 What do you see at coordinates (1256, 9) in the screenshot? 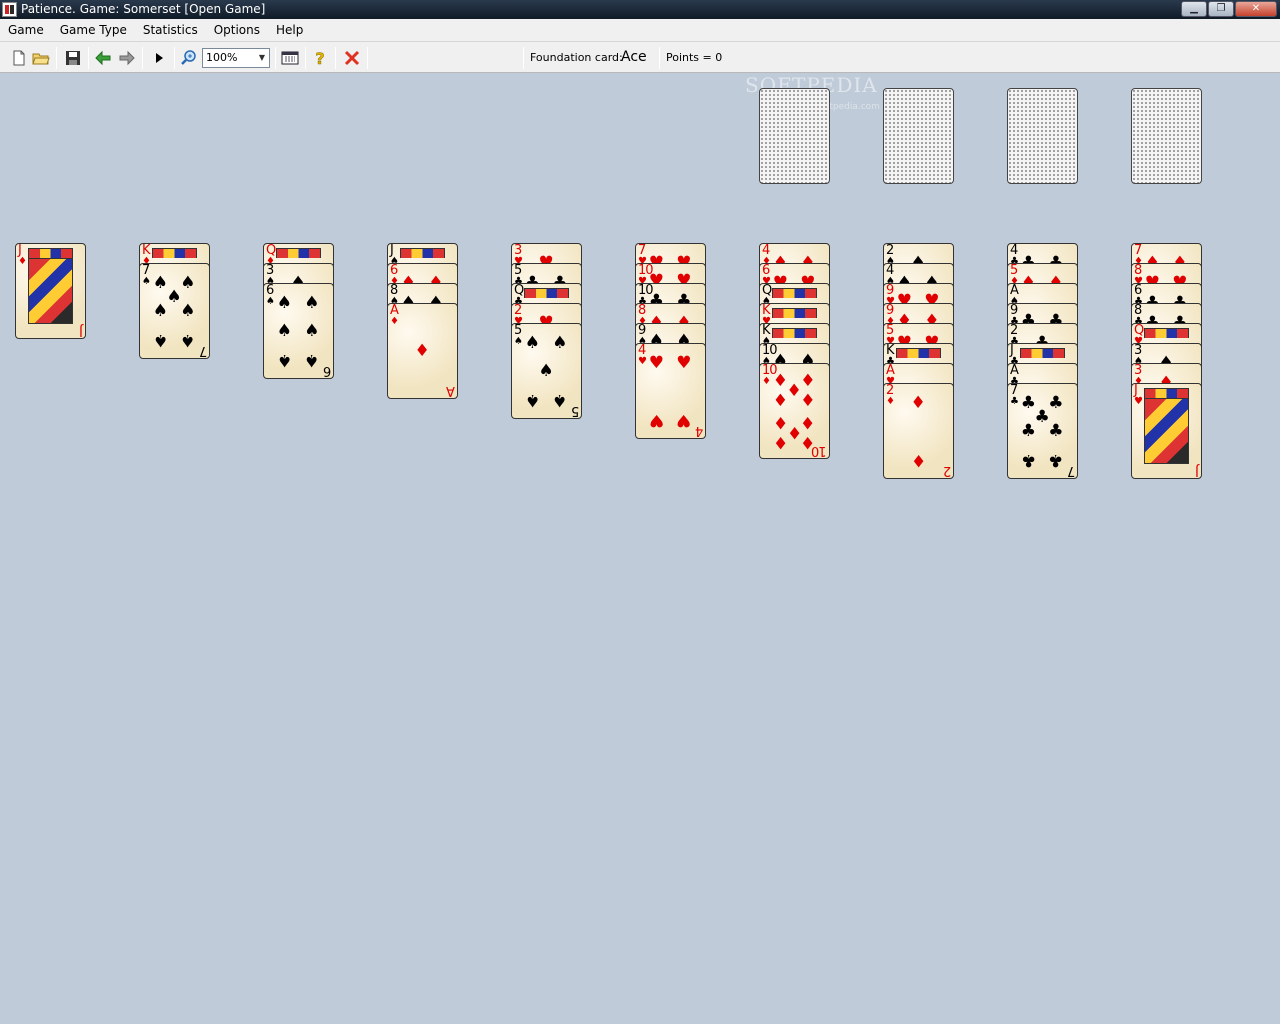
I see `close-button: ✕` at bounding box center [1256, 9].